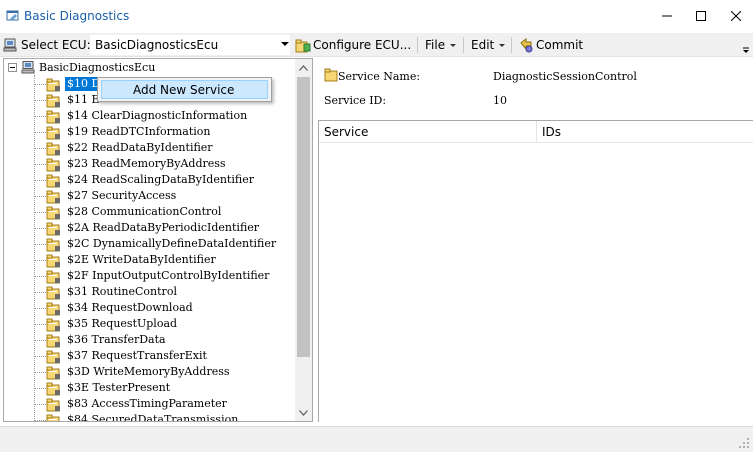 The height and width of the screenshot is (452, 753). What do you see at coordinates (56, 45) in the screenshot?
I see `select-ecu-label: Select ECU:` at bounding box center [56, 45].